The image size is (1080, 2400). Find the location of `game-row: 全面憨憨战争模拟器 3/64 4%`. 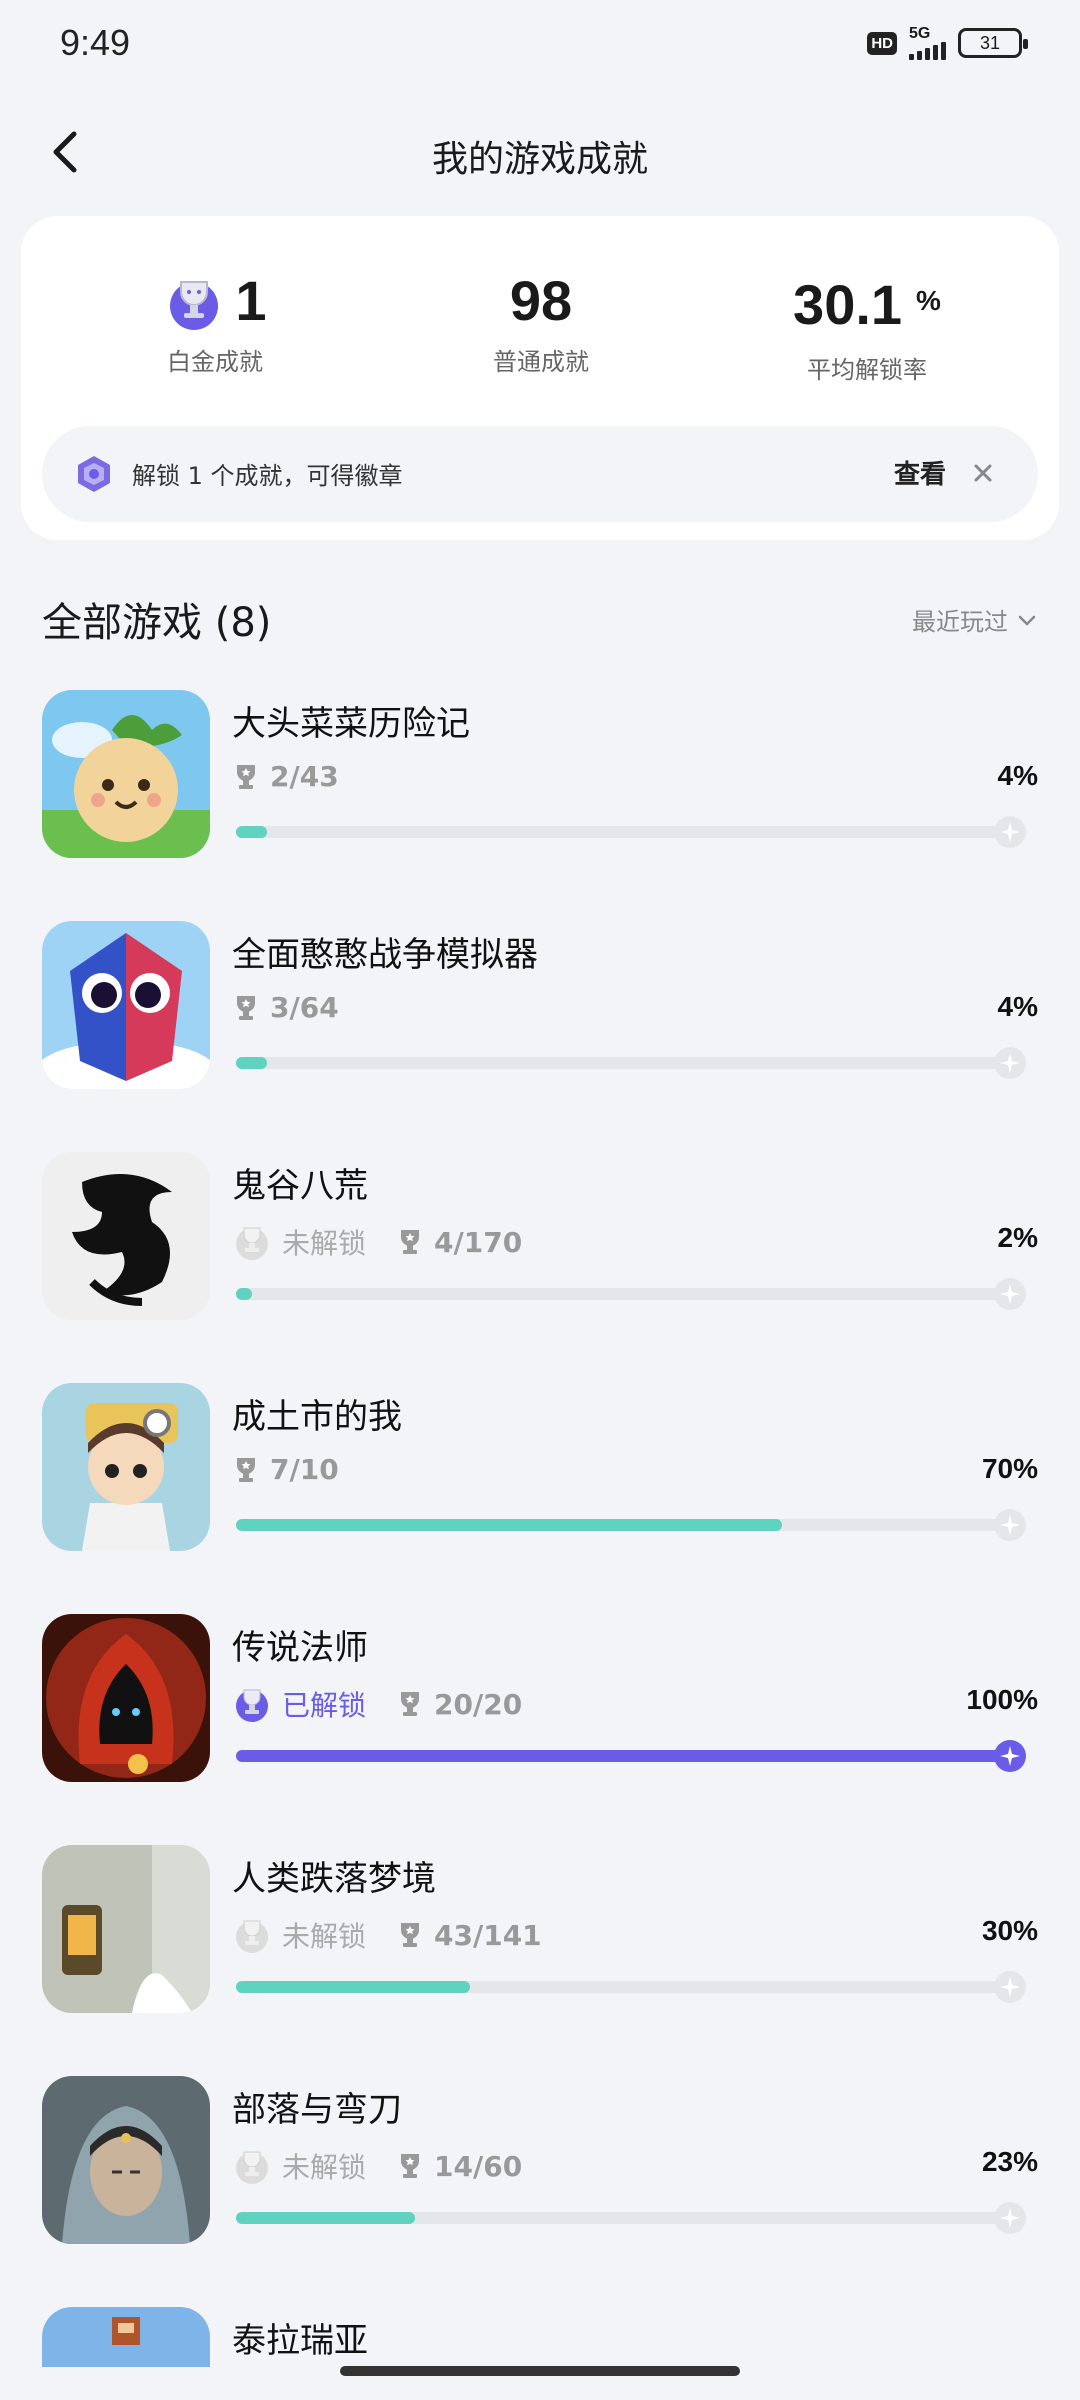

game-row: 全面憨憨战争模拟器 3/64 4% is located at coordinates (540, 1006).